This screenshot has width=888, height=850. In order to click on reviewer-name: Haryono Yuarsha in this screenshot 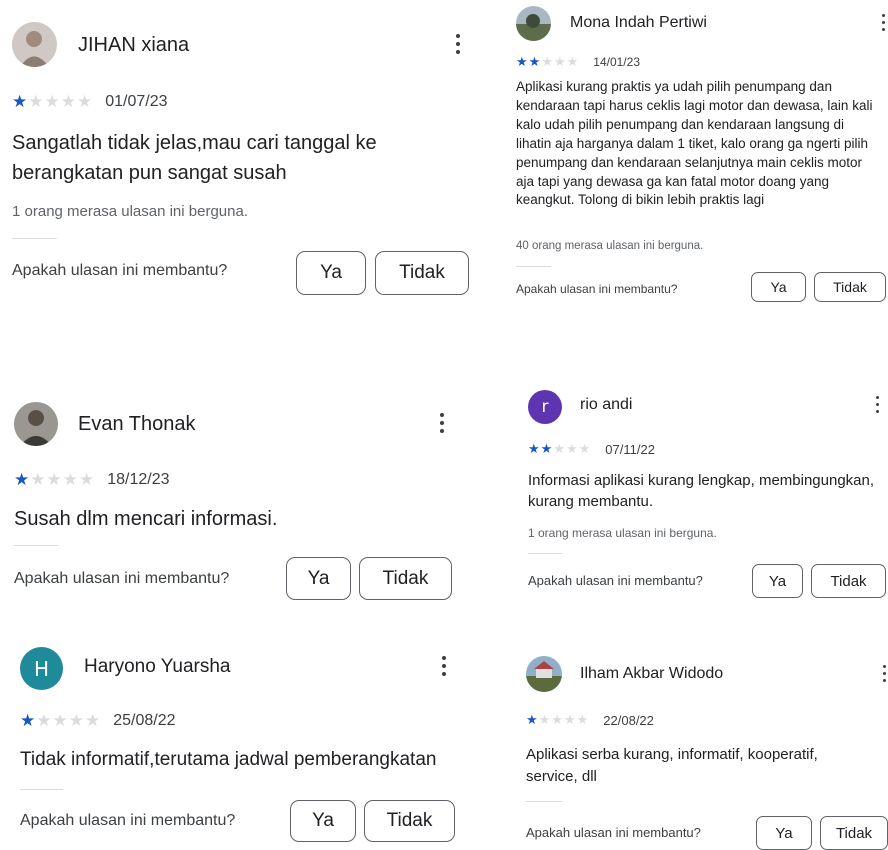, I will do `click(157, 667)`.